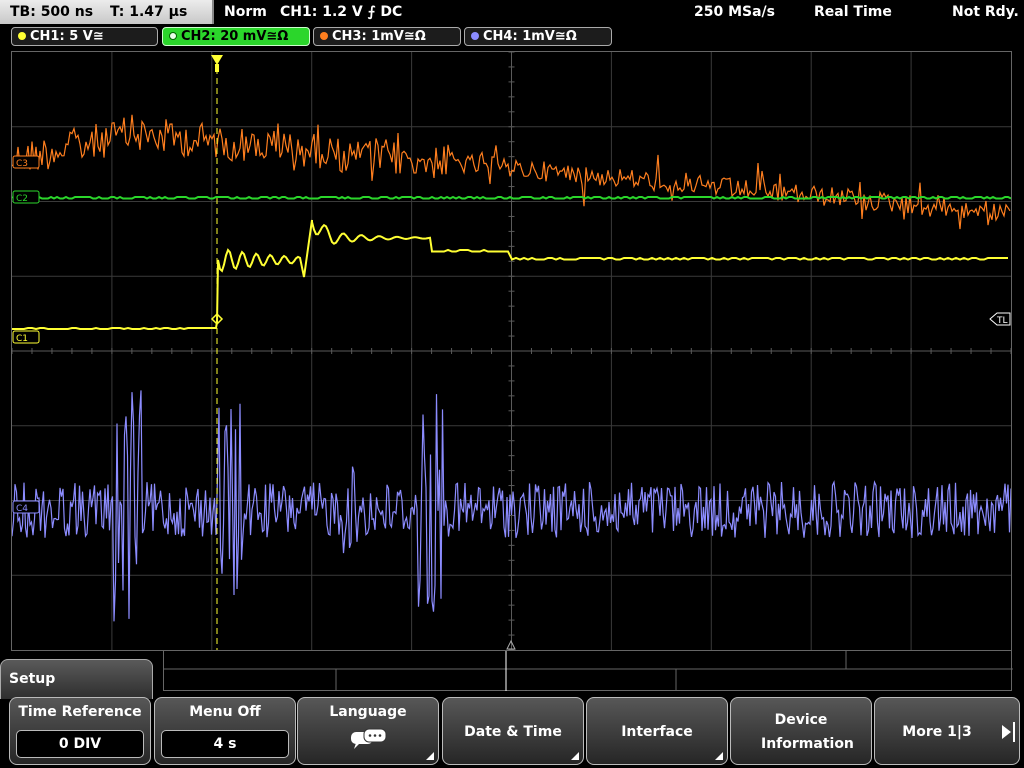 This screenshot has height=768, width=1024. I want to click on channel-tab-ch2: CH2: 20 mV≅Ω, so click(236, 36).